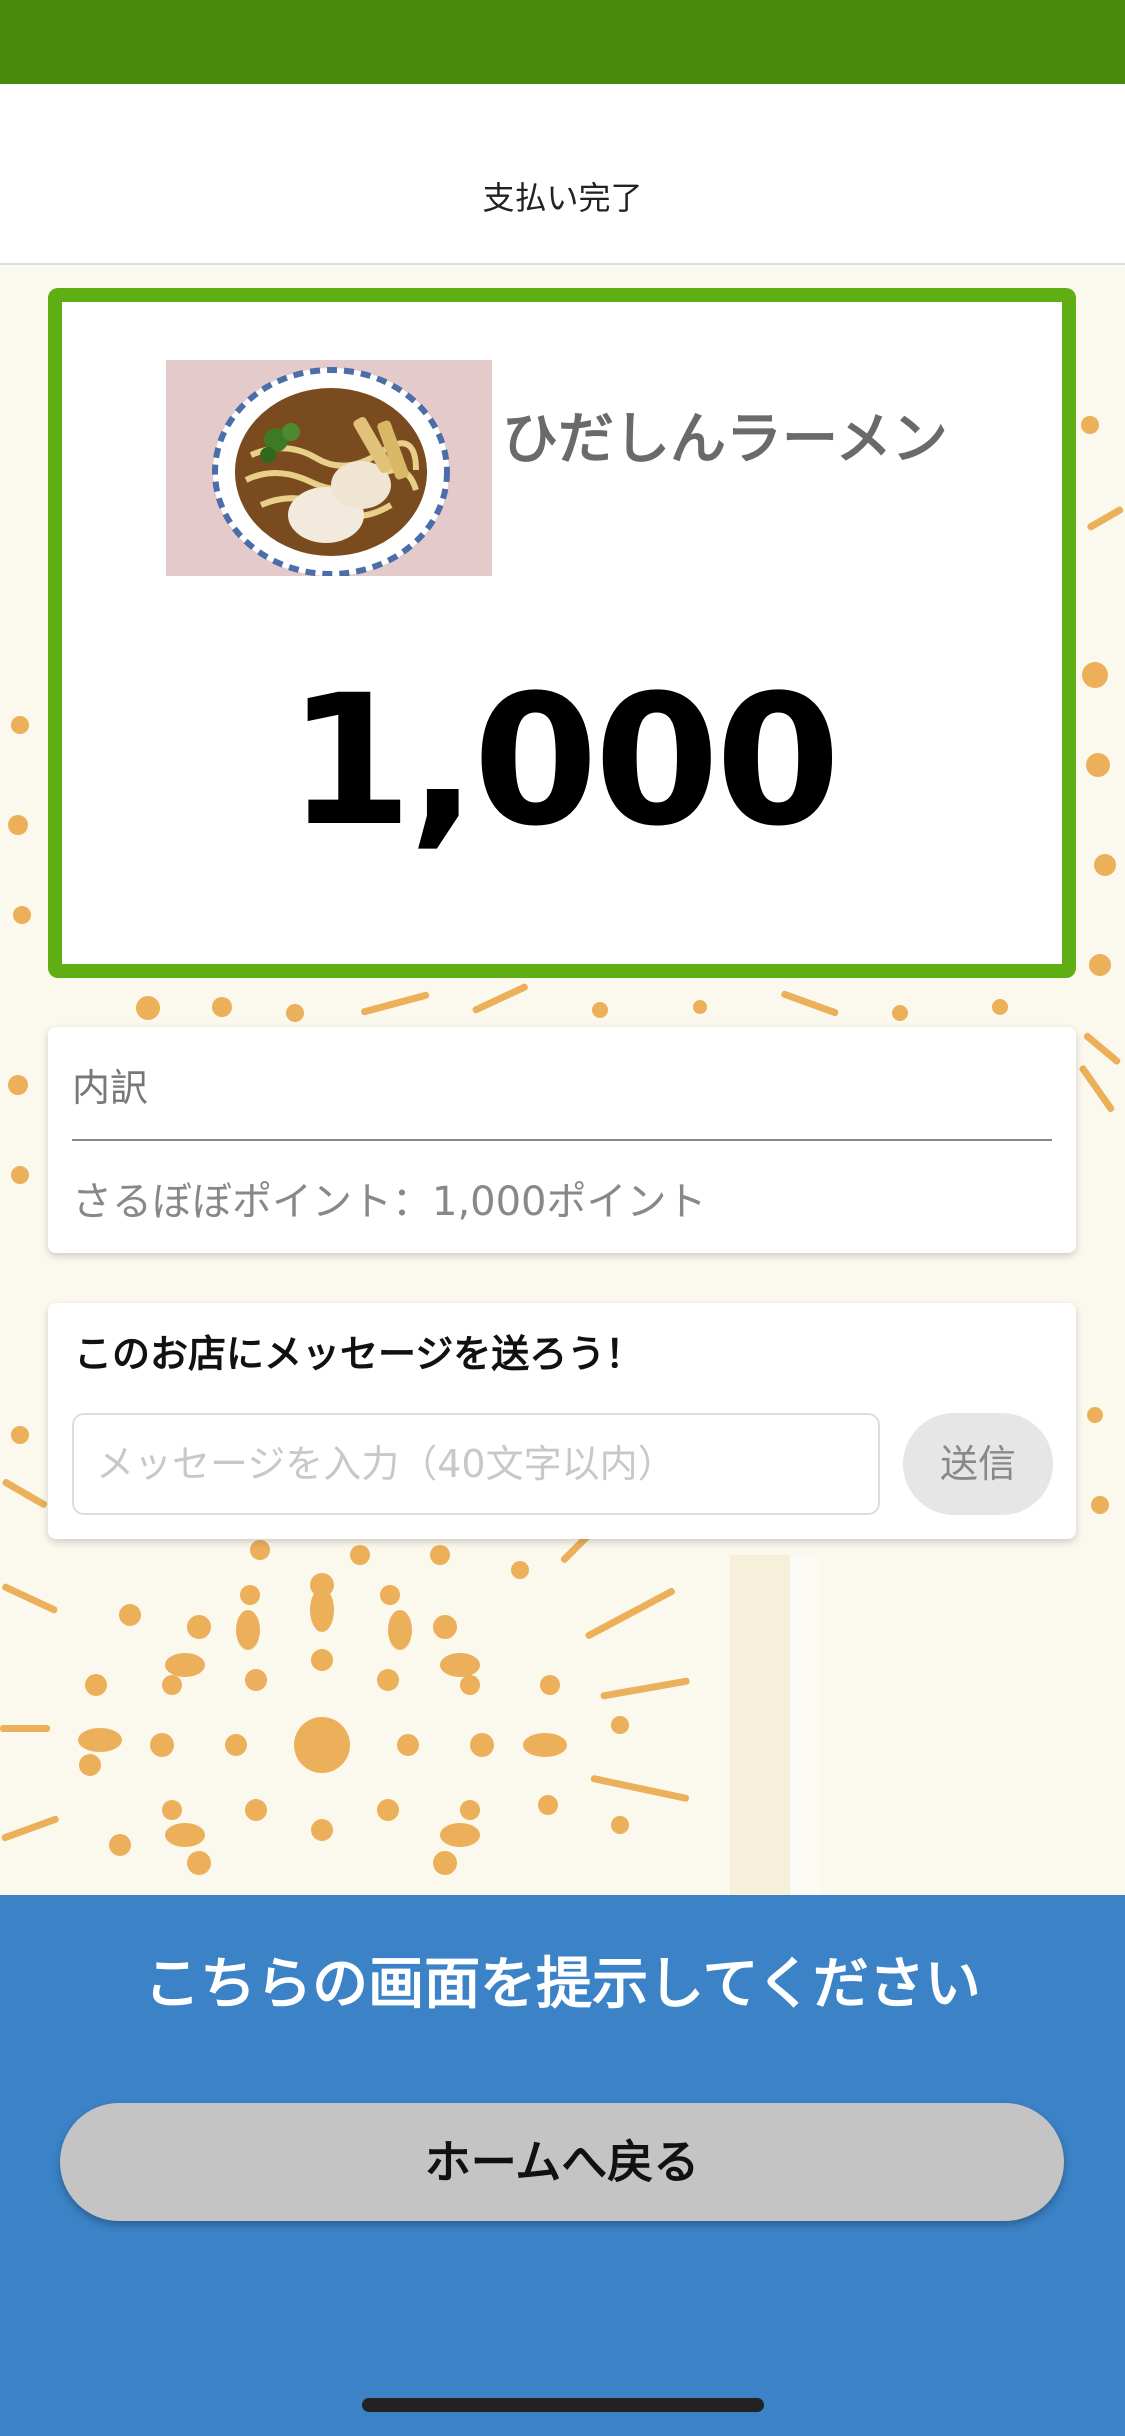 The width and height of the screenshot is (1125, 2436). I want to click on message-input, so click(476, 1464).